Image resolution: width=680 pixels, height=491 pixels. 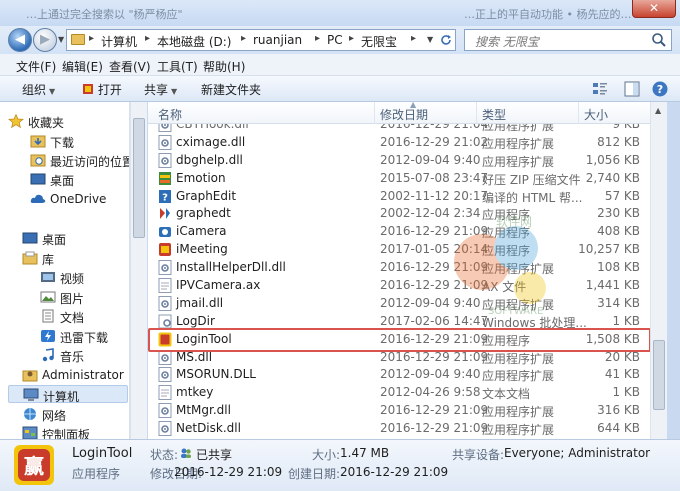 I want to click on table-row: dbghelp.dll 2012-09-04 9:40 应用程序扩展 1,056 KB, so click(x=399, y=161).